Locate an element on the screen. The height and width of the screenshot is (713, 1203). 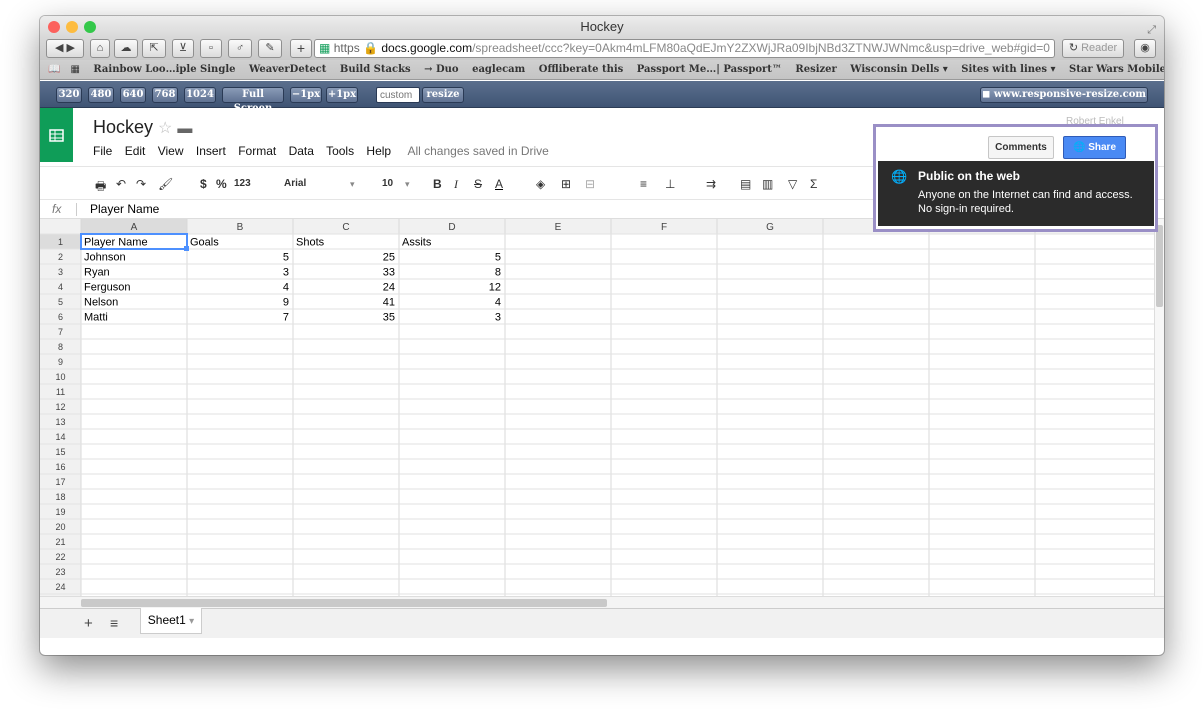
resize-1024-button: 1024 is located at coordinates (200, 95).